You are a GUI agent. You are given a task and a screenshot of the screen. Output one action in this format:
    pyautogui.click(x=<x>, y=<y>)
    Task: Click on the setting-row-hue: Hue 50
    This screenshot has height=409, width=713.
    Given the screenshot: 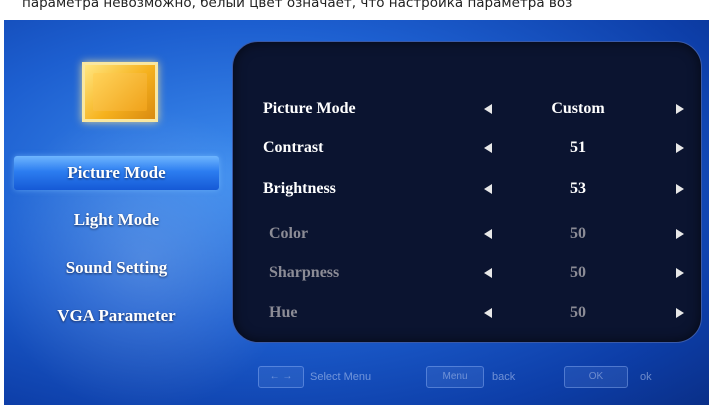 What is the action you would take?
    pyautogui.click(x=467, y=313)
    